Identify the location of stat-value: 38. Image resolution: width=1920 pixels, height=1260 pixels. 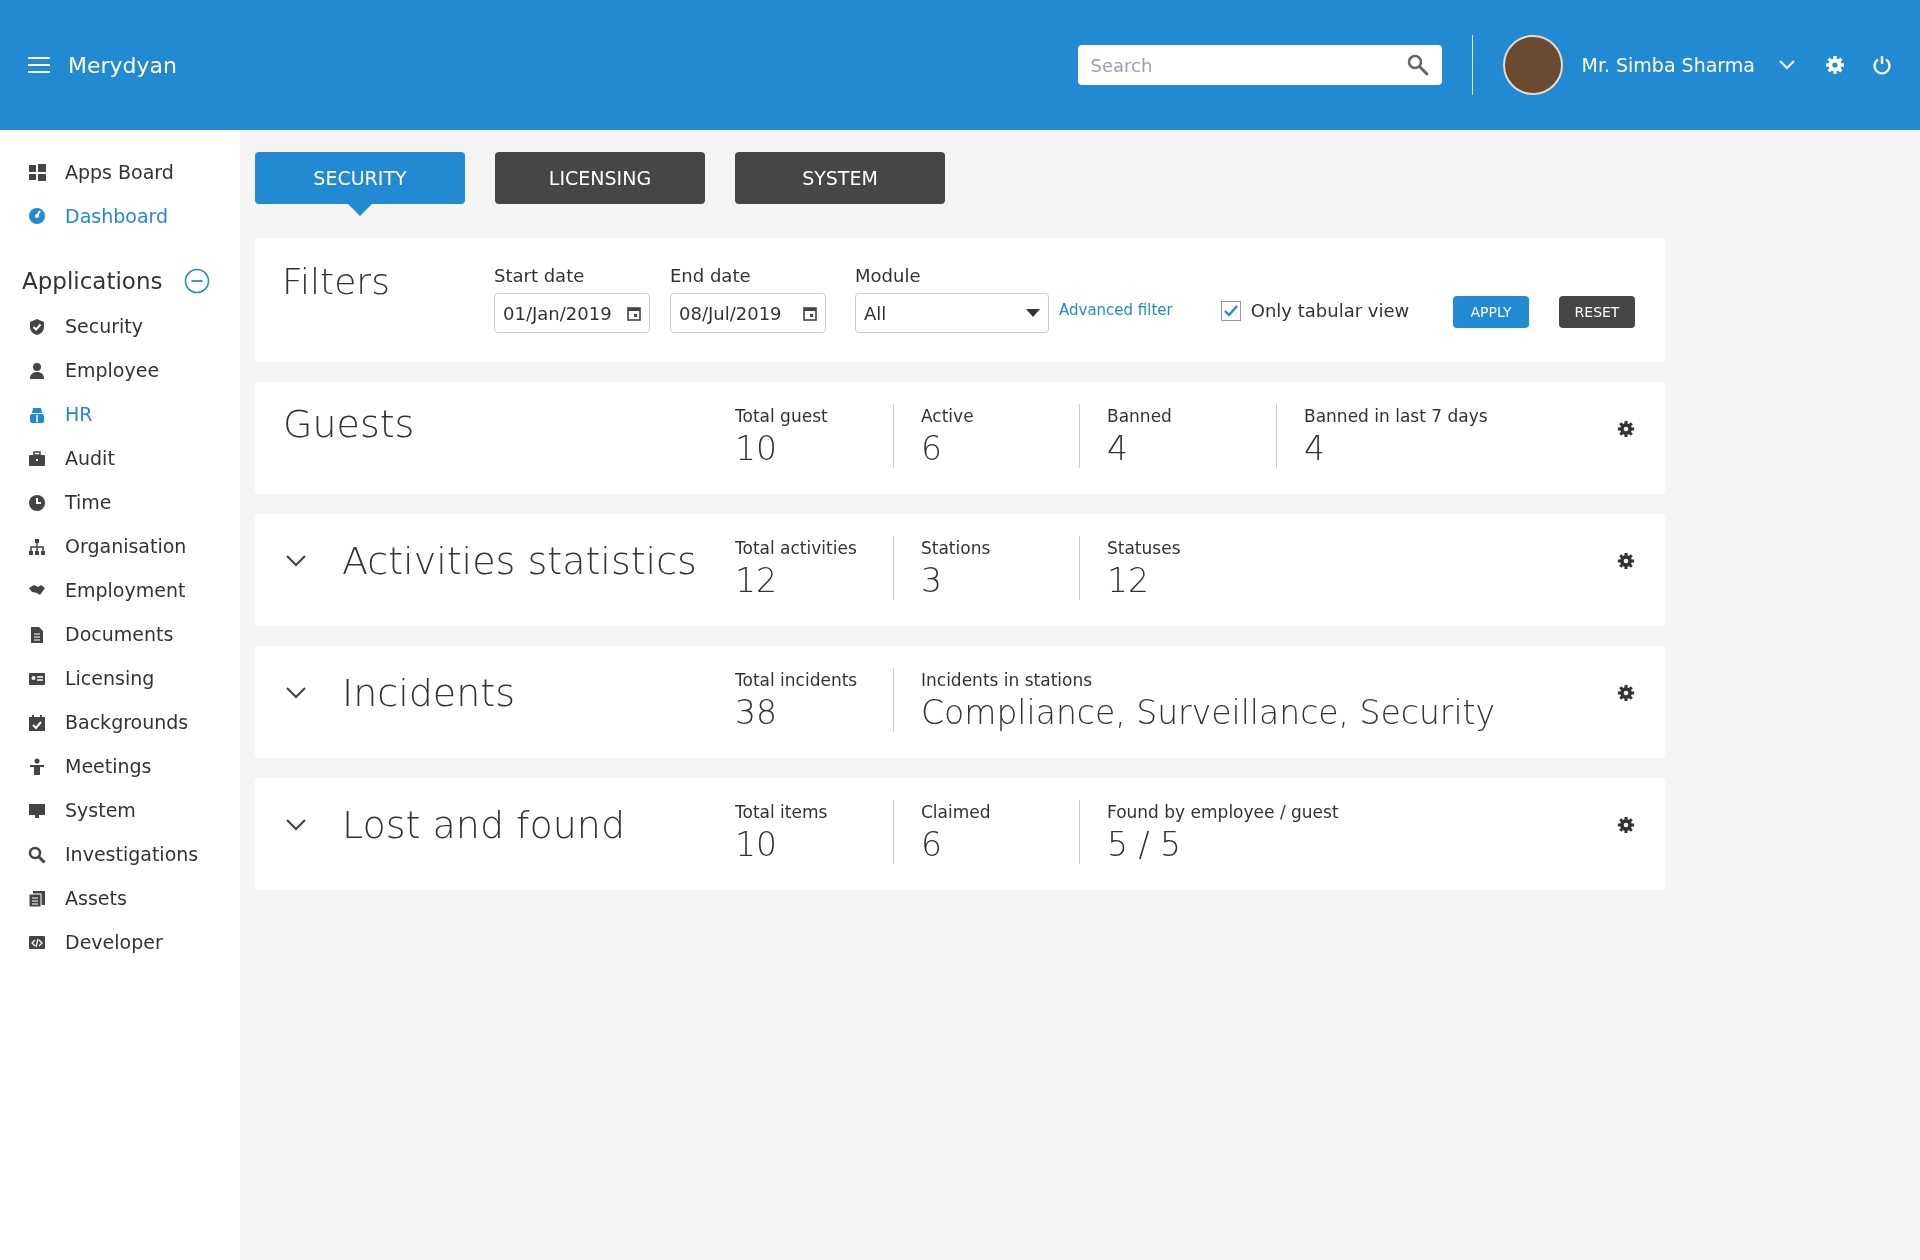
(756, 712).